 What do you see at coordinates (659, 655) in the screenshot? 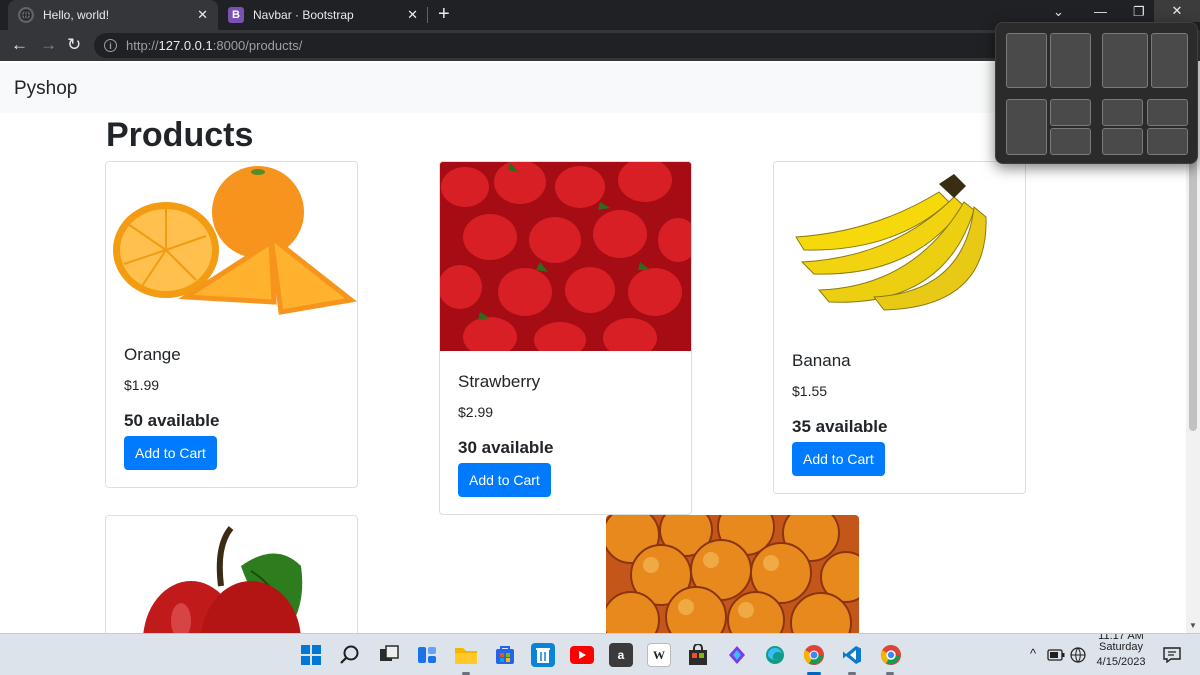
I see `wikipedia-icon: W` at bounding box center [659, 655].